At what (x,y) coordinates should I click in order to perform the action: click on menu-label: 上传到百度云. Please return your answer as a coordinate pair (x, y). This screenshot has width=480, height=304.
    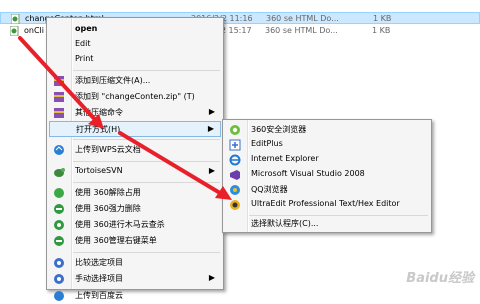
    Looking at the image, I should click on (99, 295).